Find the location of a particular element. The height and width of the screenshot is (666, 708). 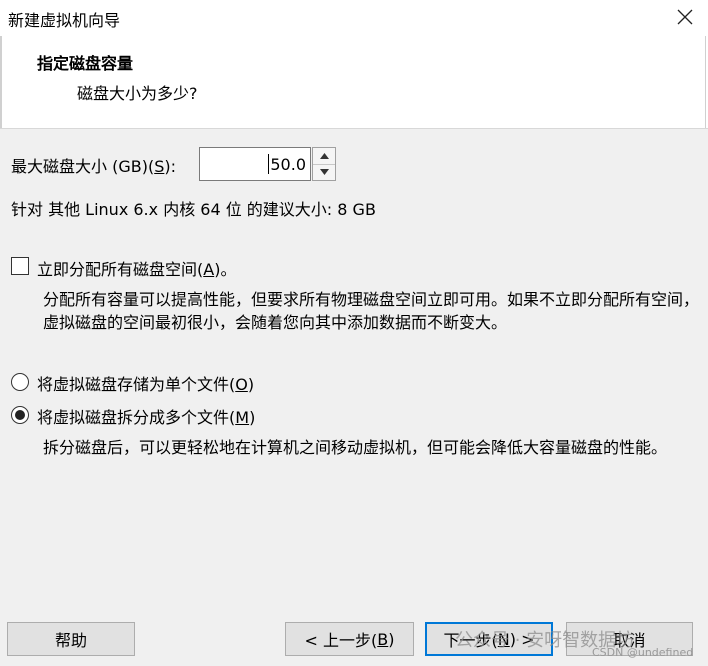

allocate-all-checkbox is located at coordinates (20, 266).